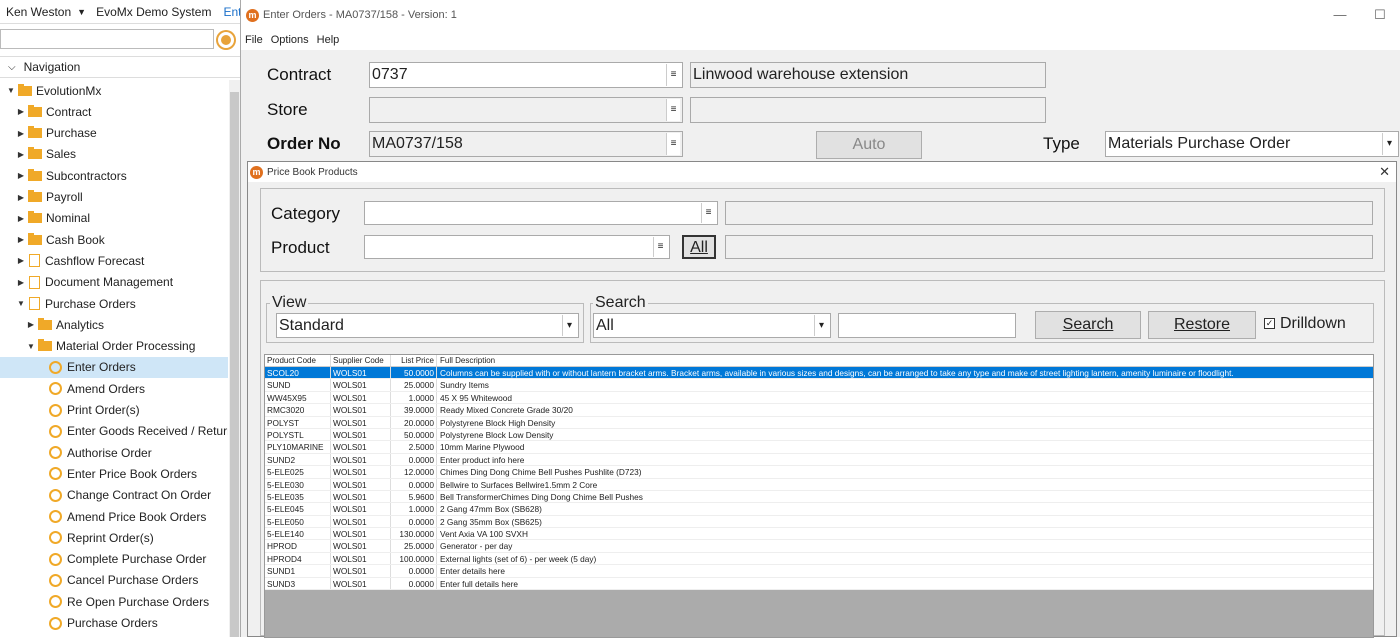 This screenshot has height=638, width=1400. I want to click on nav-item: ▶ Sales, so click(46, 154).